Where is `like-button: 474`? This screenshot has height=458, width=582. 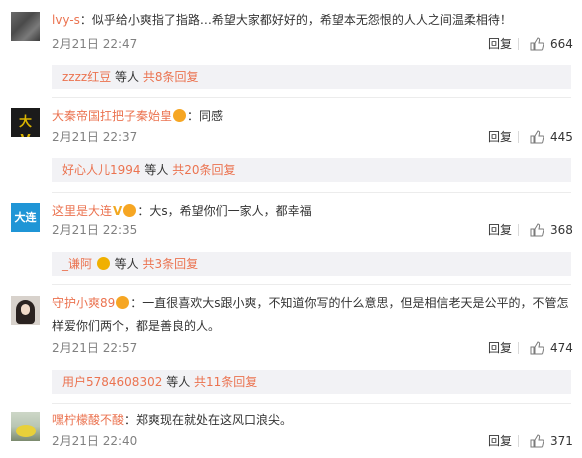
like-button: 474 is located at coordinates (551, 348).